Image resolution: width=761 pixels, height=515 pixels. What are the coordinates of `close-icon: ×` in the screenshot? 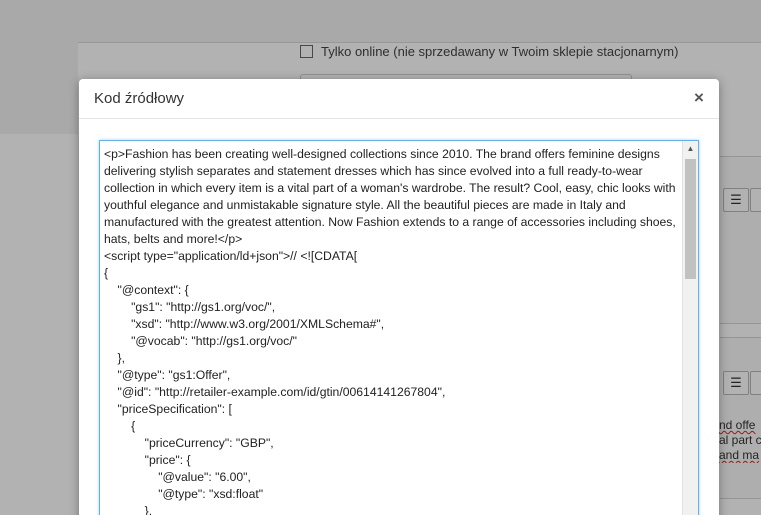 It's located at (699, 98).